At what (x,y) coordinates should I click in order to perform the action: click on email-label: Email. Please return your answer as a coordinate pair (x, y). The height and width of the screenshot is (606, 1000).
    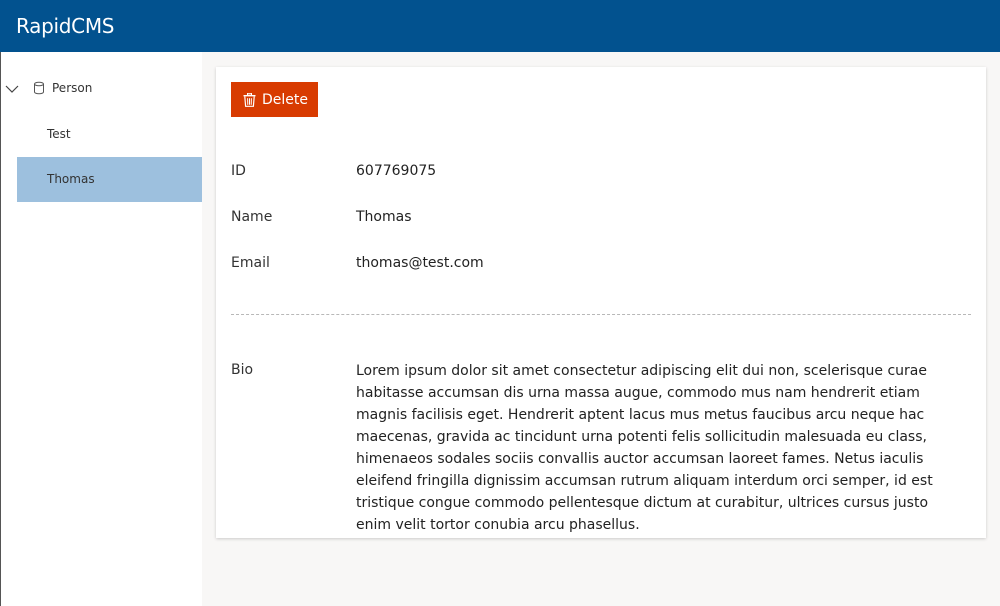
    Looking at the image, I should click on (250, 263).